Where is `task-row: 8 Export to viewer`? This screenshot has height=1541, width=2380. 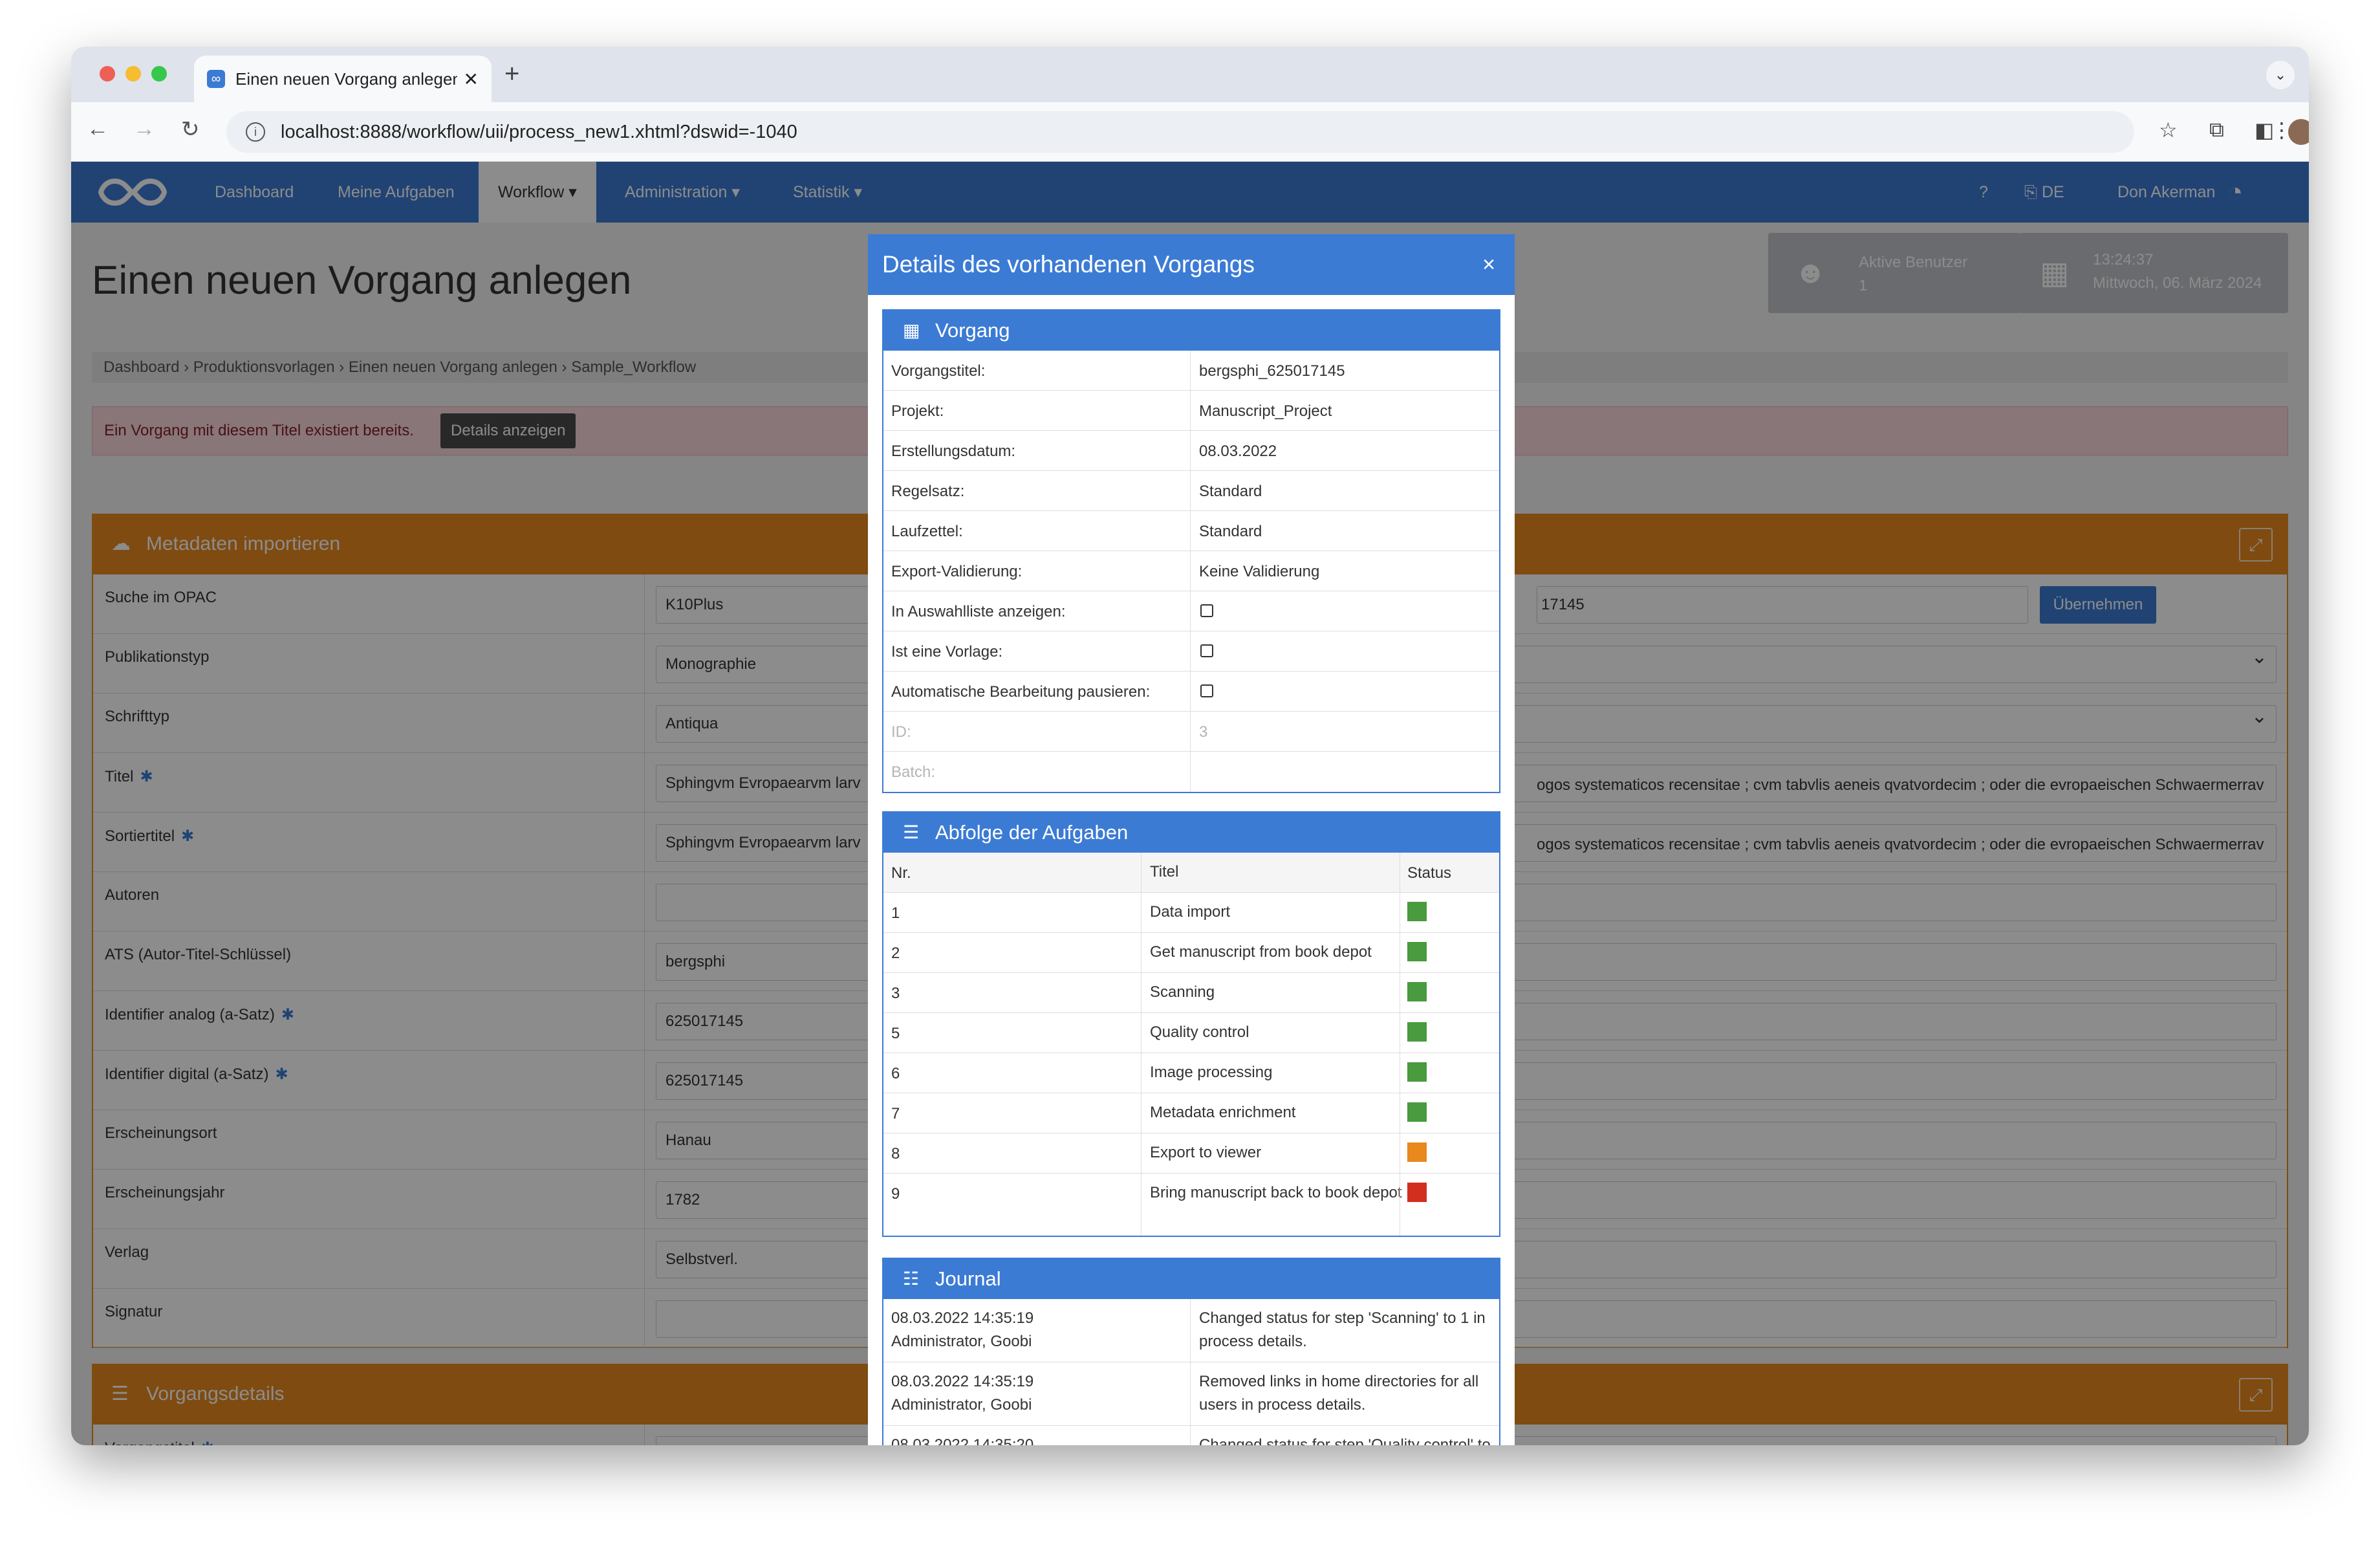 task-row: 8 Export to viewer is located at coordinates (1191, 1153).